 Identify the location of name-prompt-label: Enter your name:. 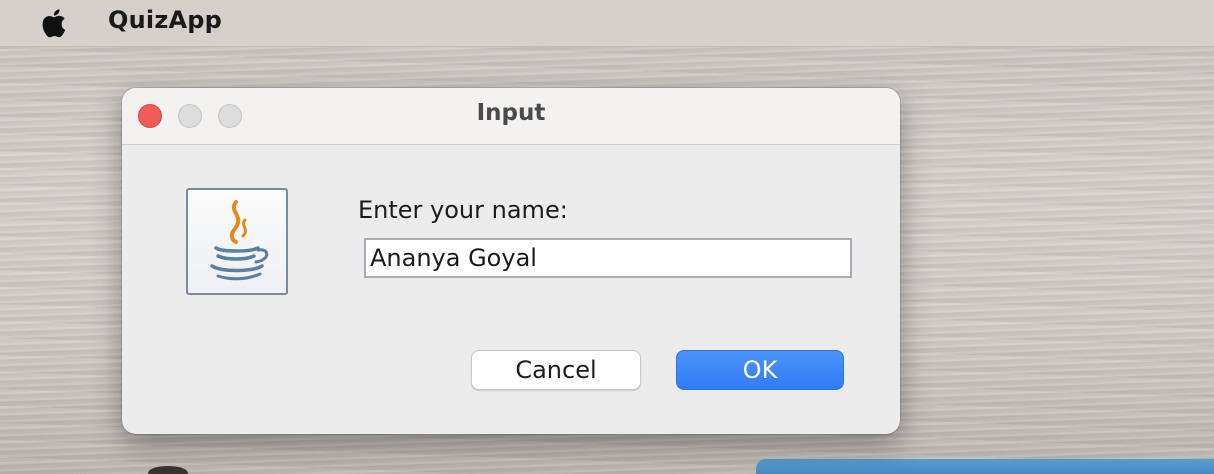
(463, 210).